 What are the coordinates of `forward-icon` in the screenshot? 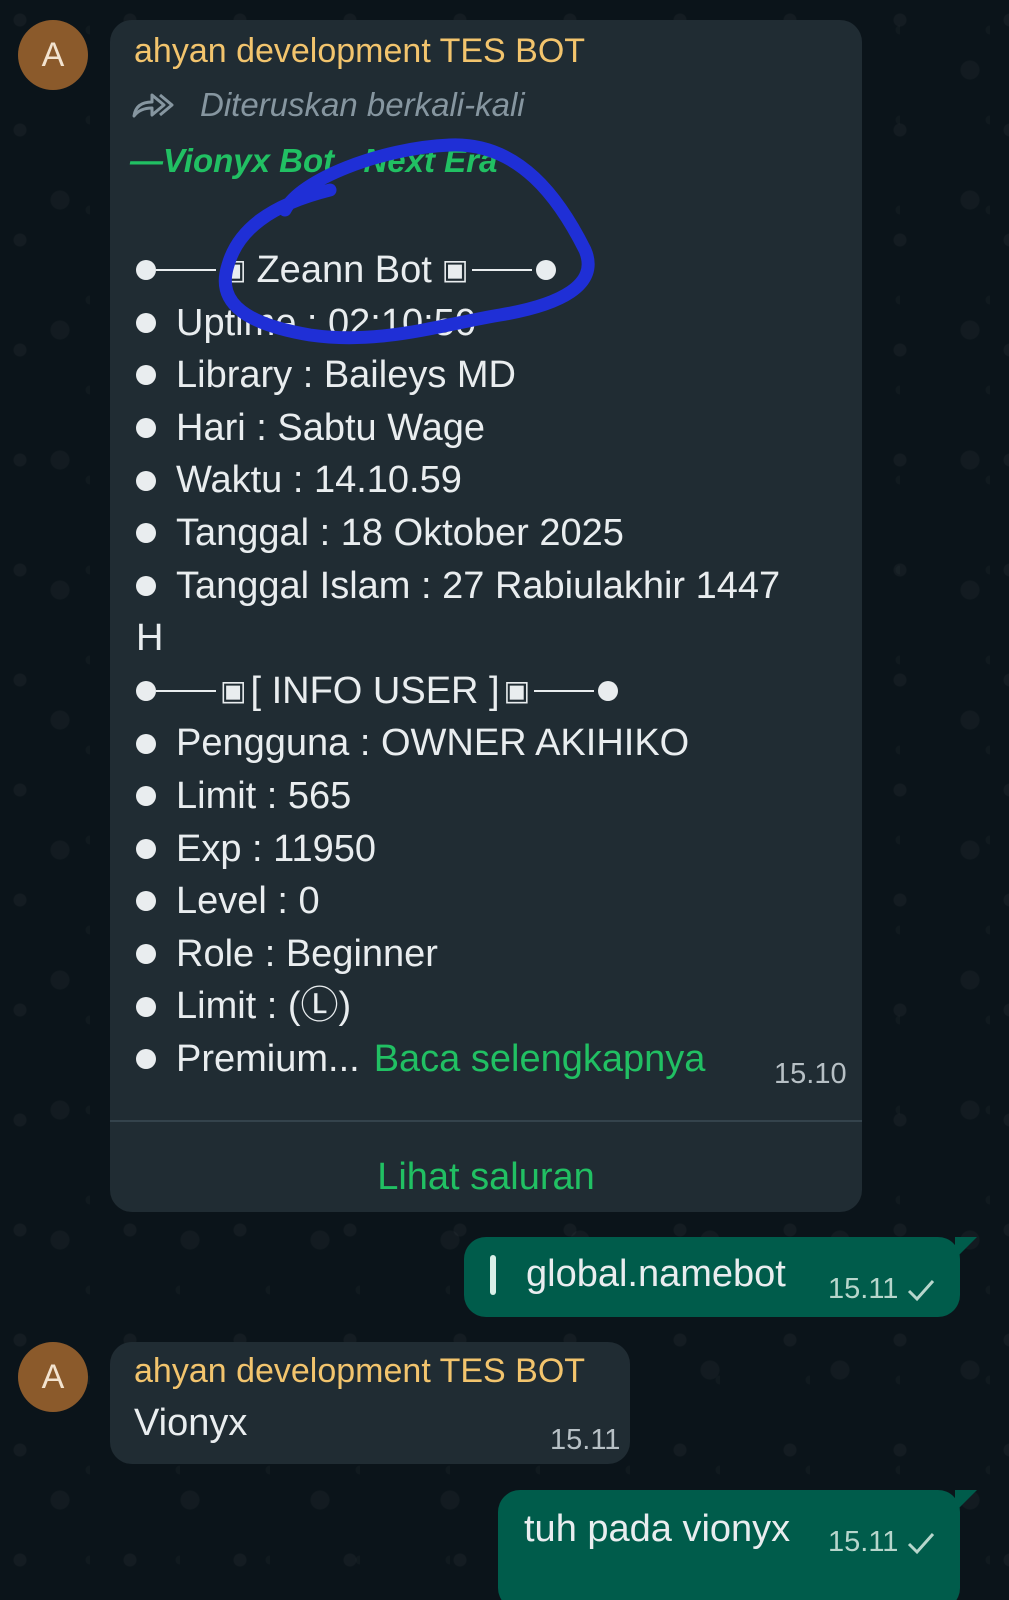 It's located at (153, 105).